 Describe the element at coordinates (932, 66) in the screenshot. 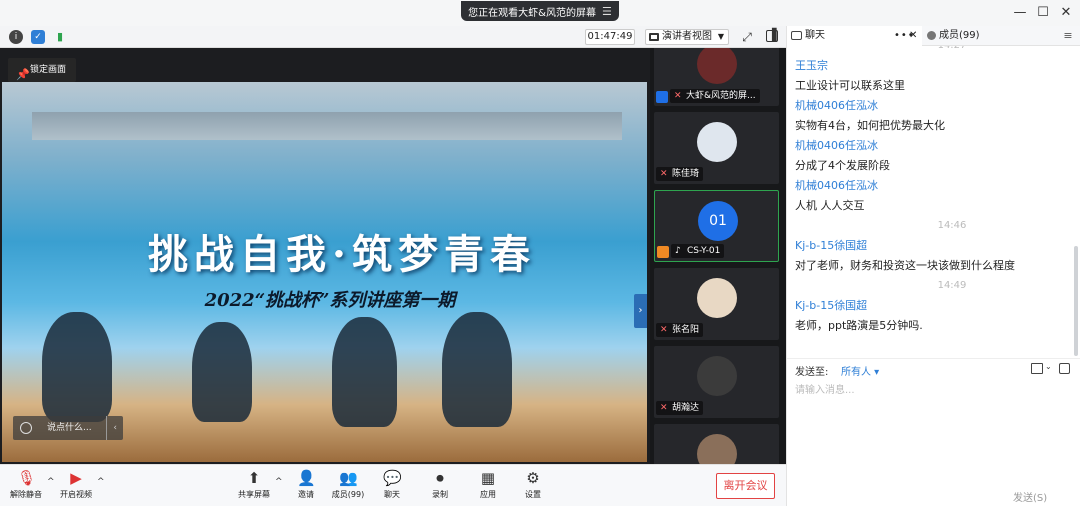

I see `message-sender: 王玉宗` at that location.